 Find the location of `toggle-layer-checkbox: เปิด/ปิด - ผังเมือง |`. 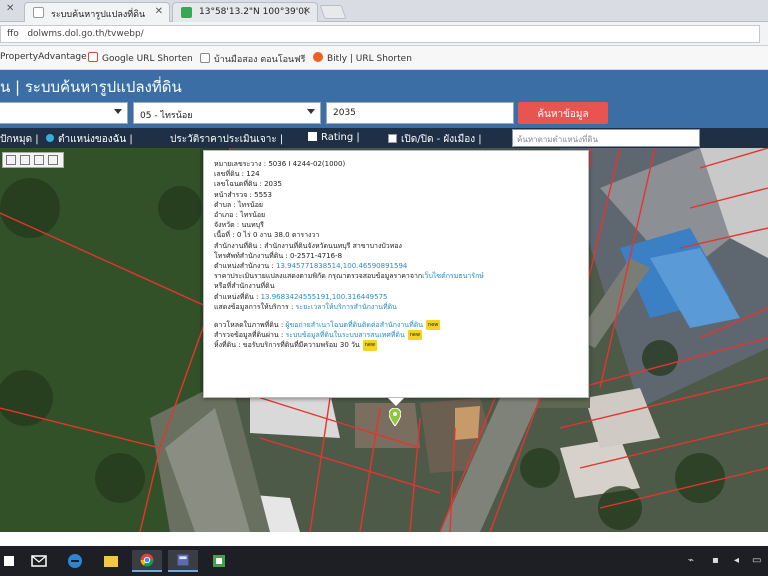

toggle-layer-checkbox: เปิด/ปิด - ผังเมือง | is located at coordinates (435, 139).